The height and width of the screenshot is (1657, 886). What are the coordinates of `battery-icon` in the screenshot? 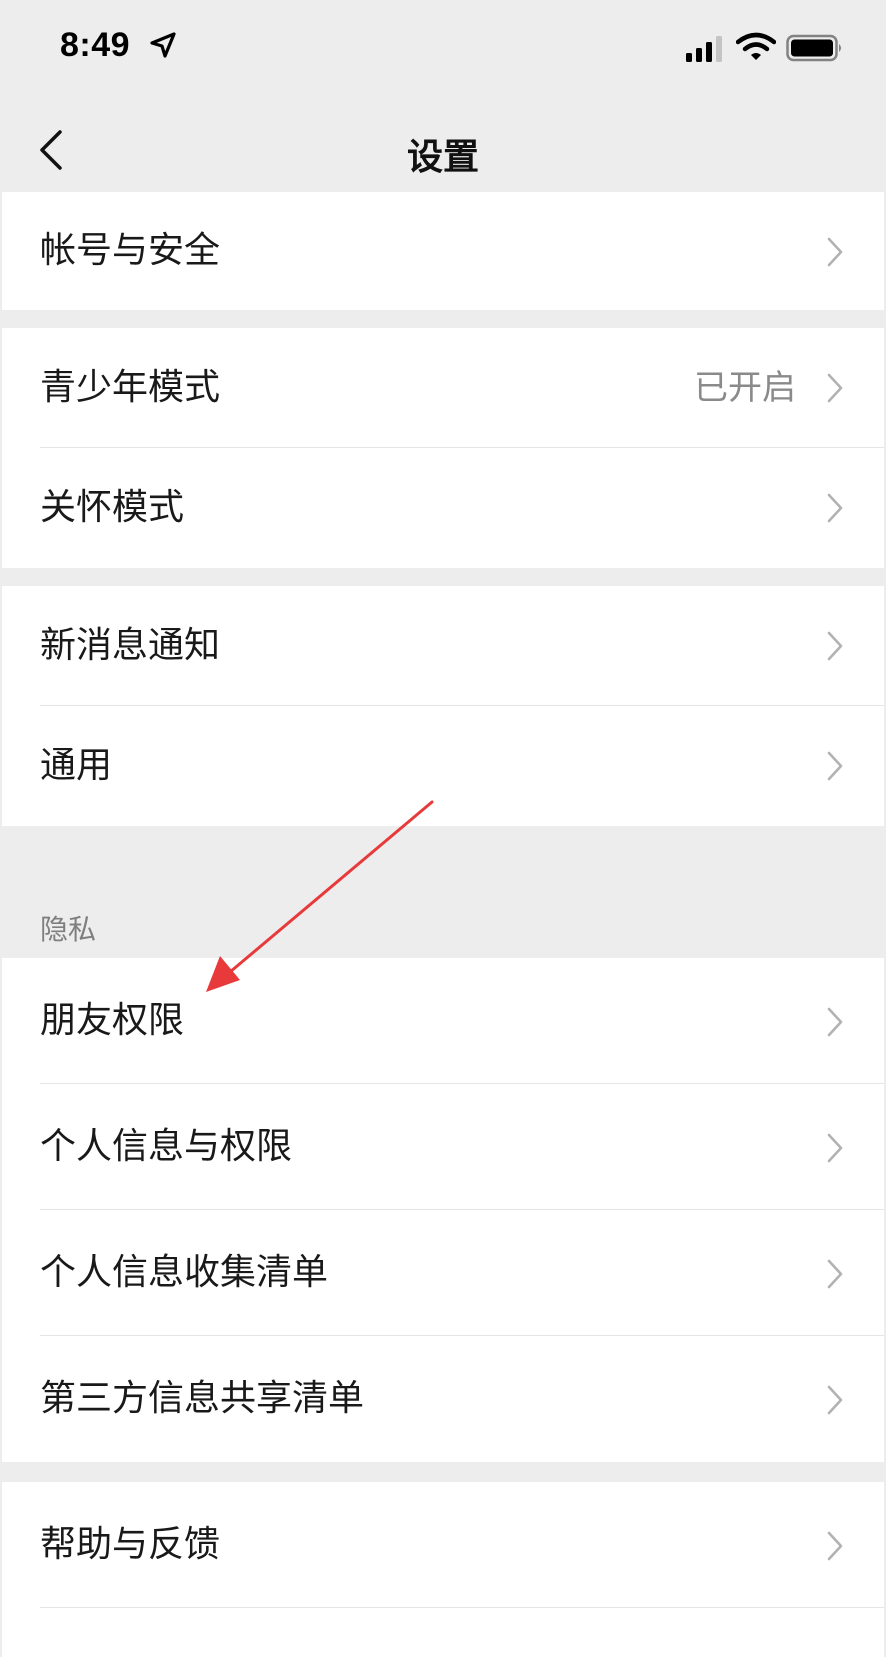 It's located at (813, 48).